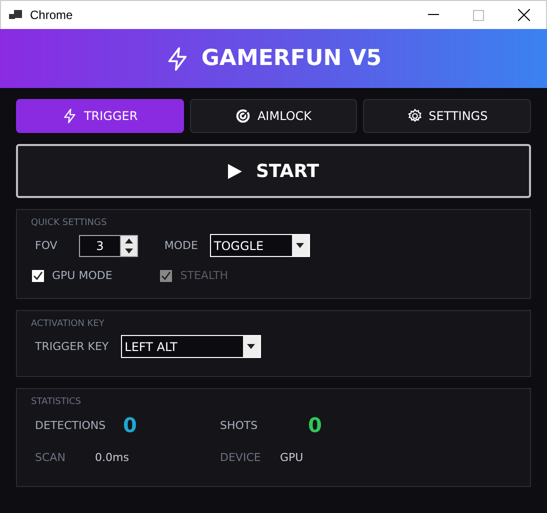 This screenshot has height=513, width=547. What do you see at coordinates (108, 245) in the screenshot?
I see `number-field: 3` at bounding box center [108, 245].